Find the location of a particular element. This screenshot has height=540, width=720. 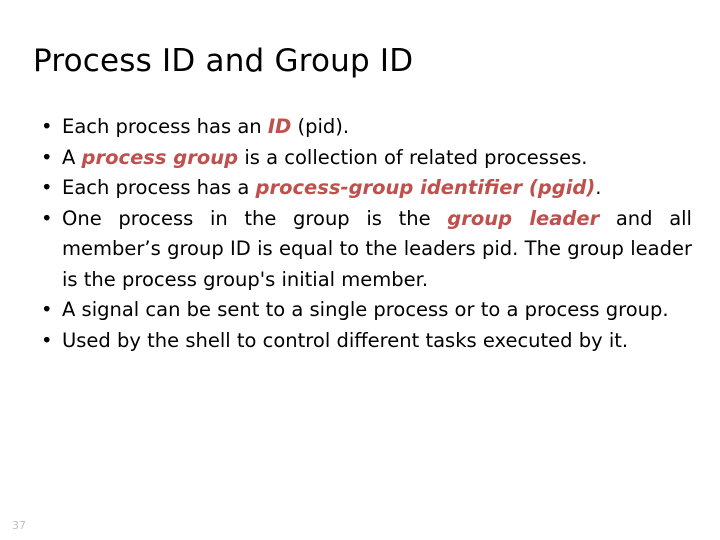

emphasized-term: ID is located at coordinates (279, 126).